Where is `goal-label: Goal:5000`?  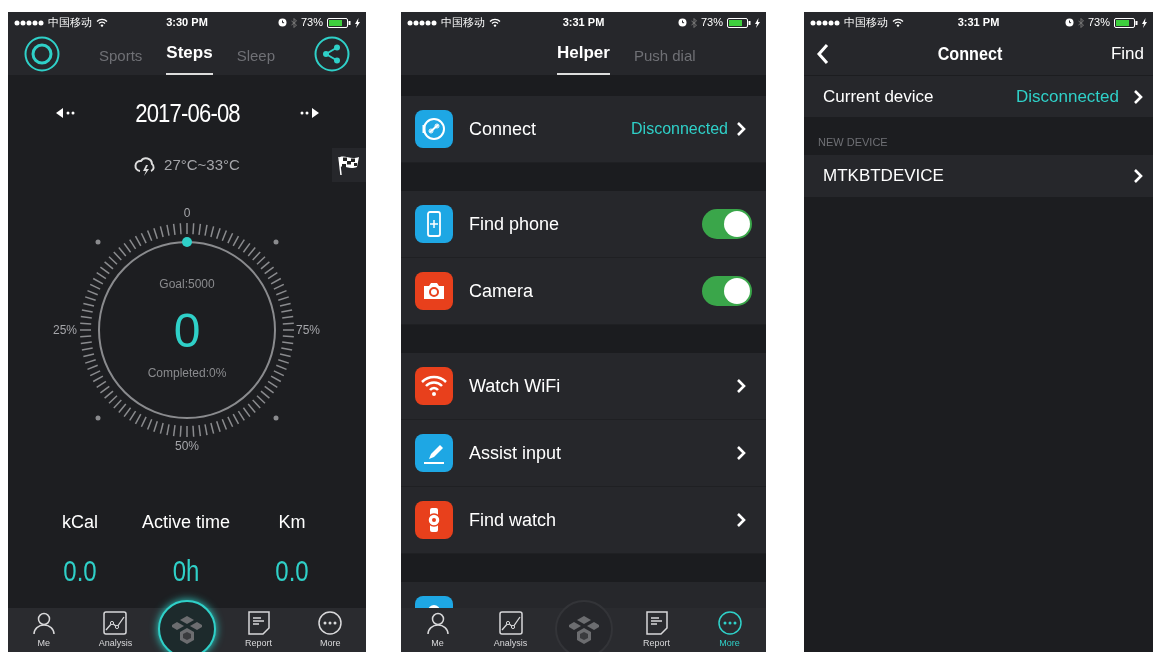
goal-label: Goal:5000 is located at coordinates (187, 284).